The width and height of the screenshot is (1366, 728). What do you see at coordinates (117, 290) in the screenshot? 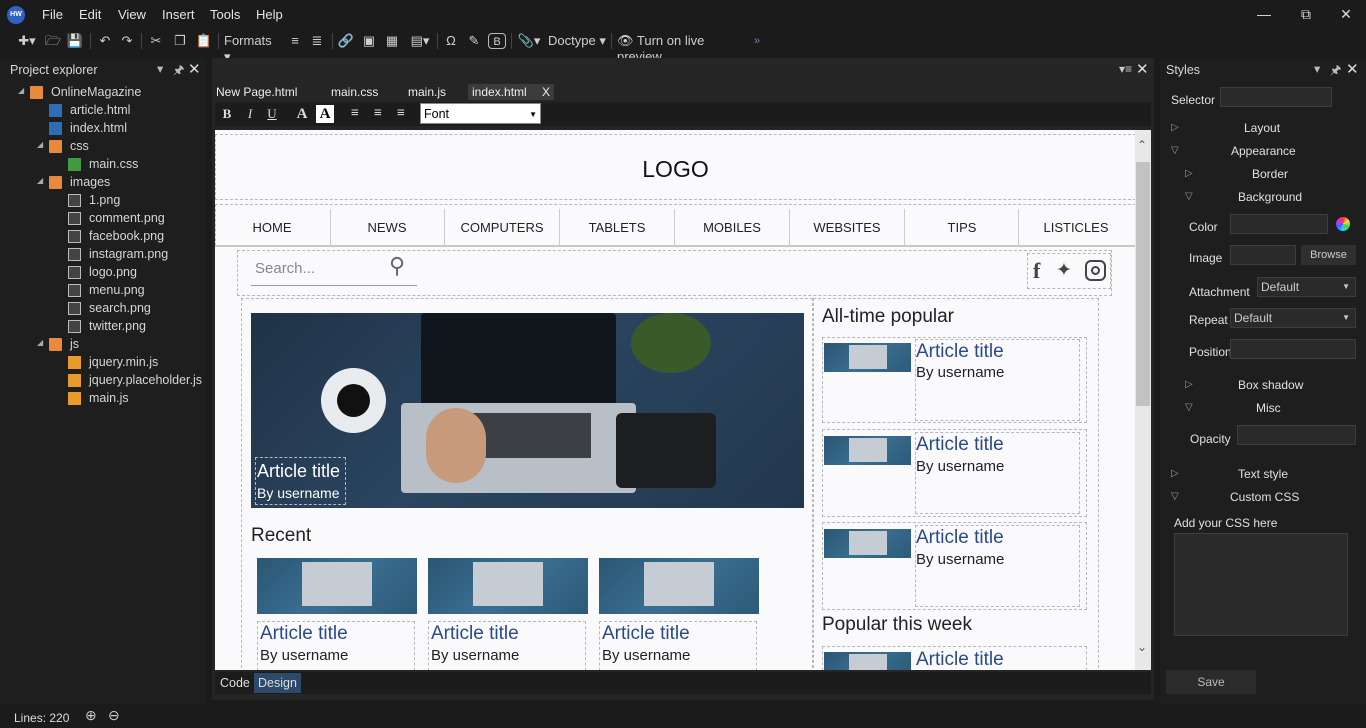
I see `tree-file: menu.png` at bounding box center [117, 290].